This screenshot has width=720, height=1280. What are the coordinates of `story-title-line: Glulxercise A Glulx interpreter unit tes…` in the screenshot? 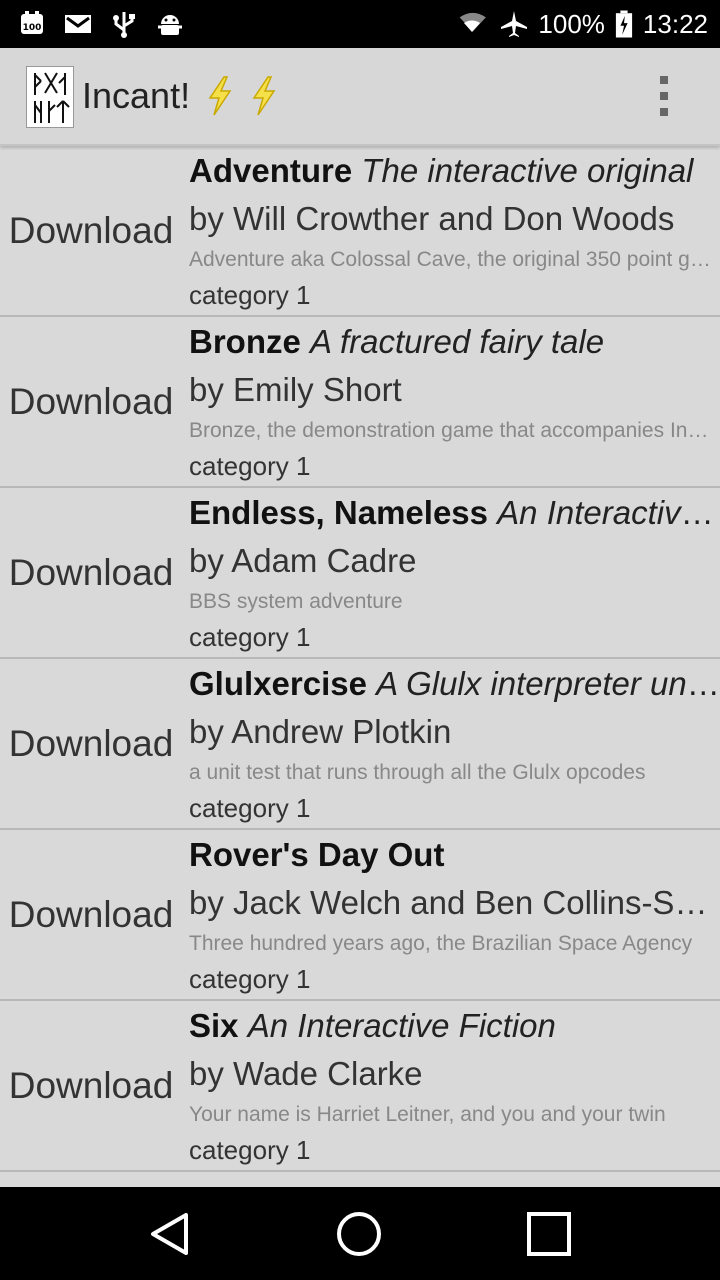 It's located at (454, 684).